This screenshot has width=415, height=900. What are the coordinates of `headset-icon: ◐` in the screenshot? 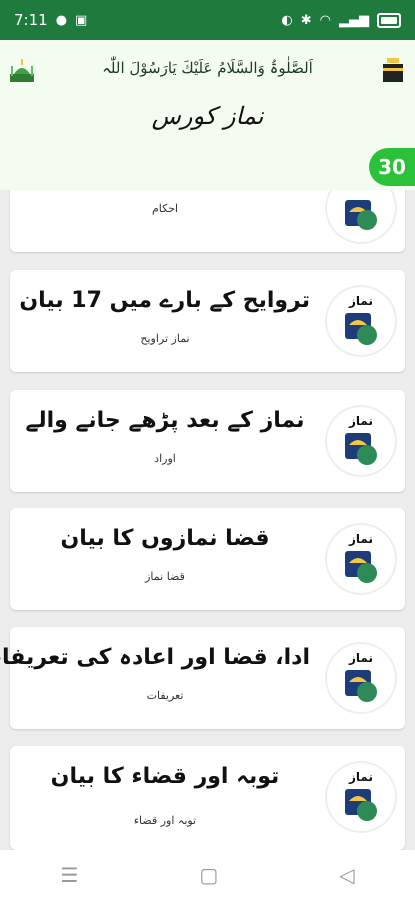 It's located at (287, 20).